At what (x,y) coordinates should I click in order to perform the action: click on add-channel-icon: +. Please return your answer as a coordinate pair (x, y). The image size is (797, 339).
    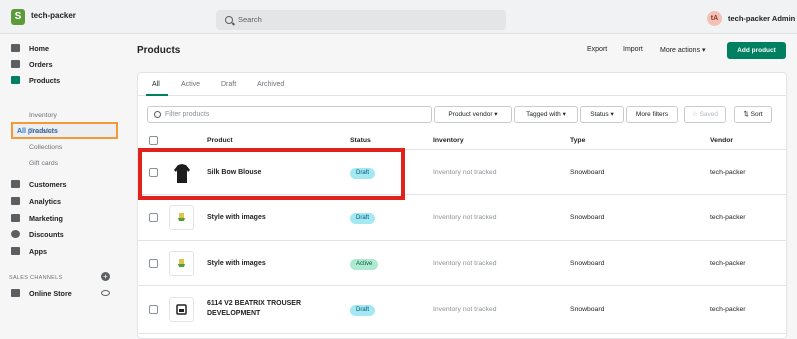
    Looking at the image, I should click on (105, 276).